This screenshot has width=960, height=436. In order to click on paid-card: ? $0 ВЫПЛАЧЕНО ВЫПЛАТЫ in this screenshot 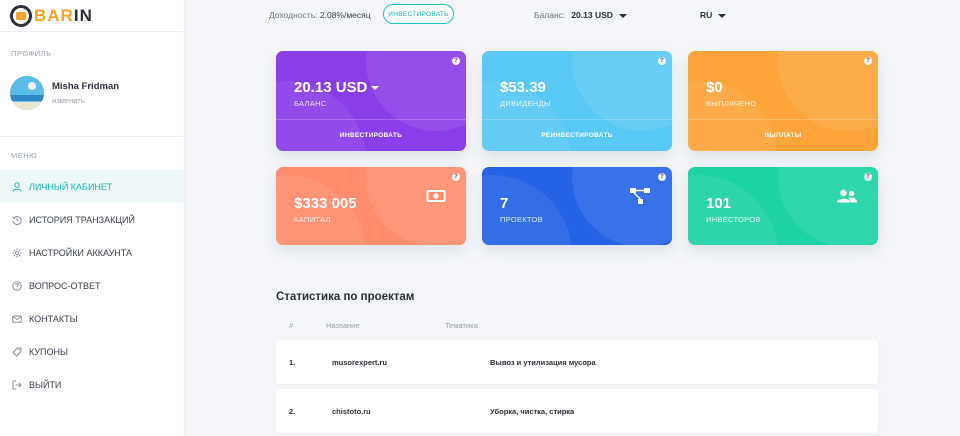, I will do `click(783, 101)`.